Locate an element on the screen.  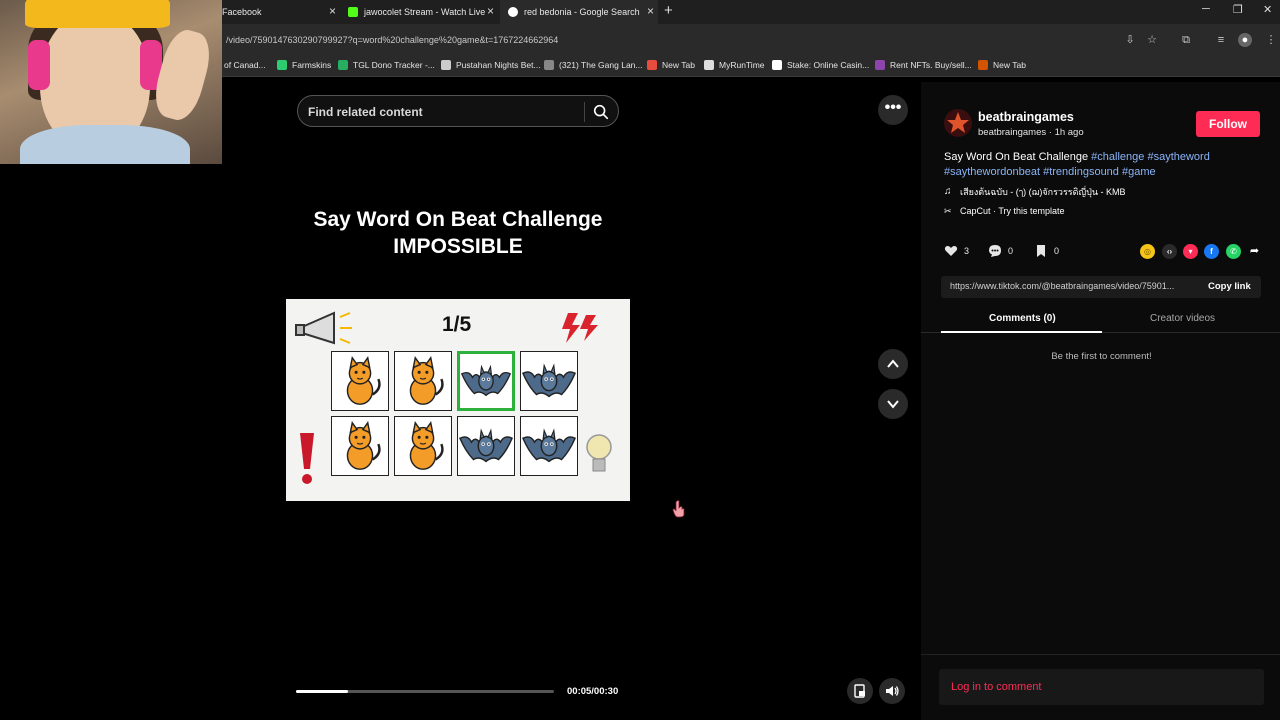
webcam-hat is located at coordinates (97, 14).